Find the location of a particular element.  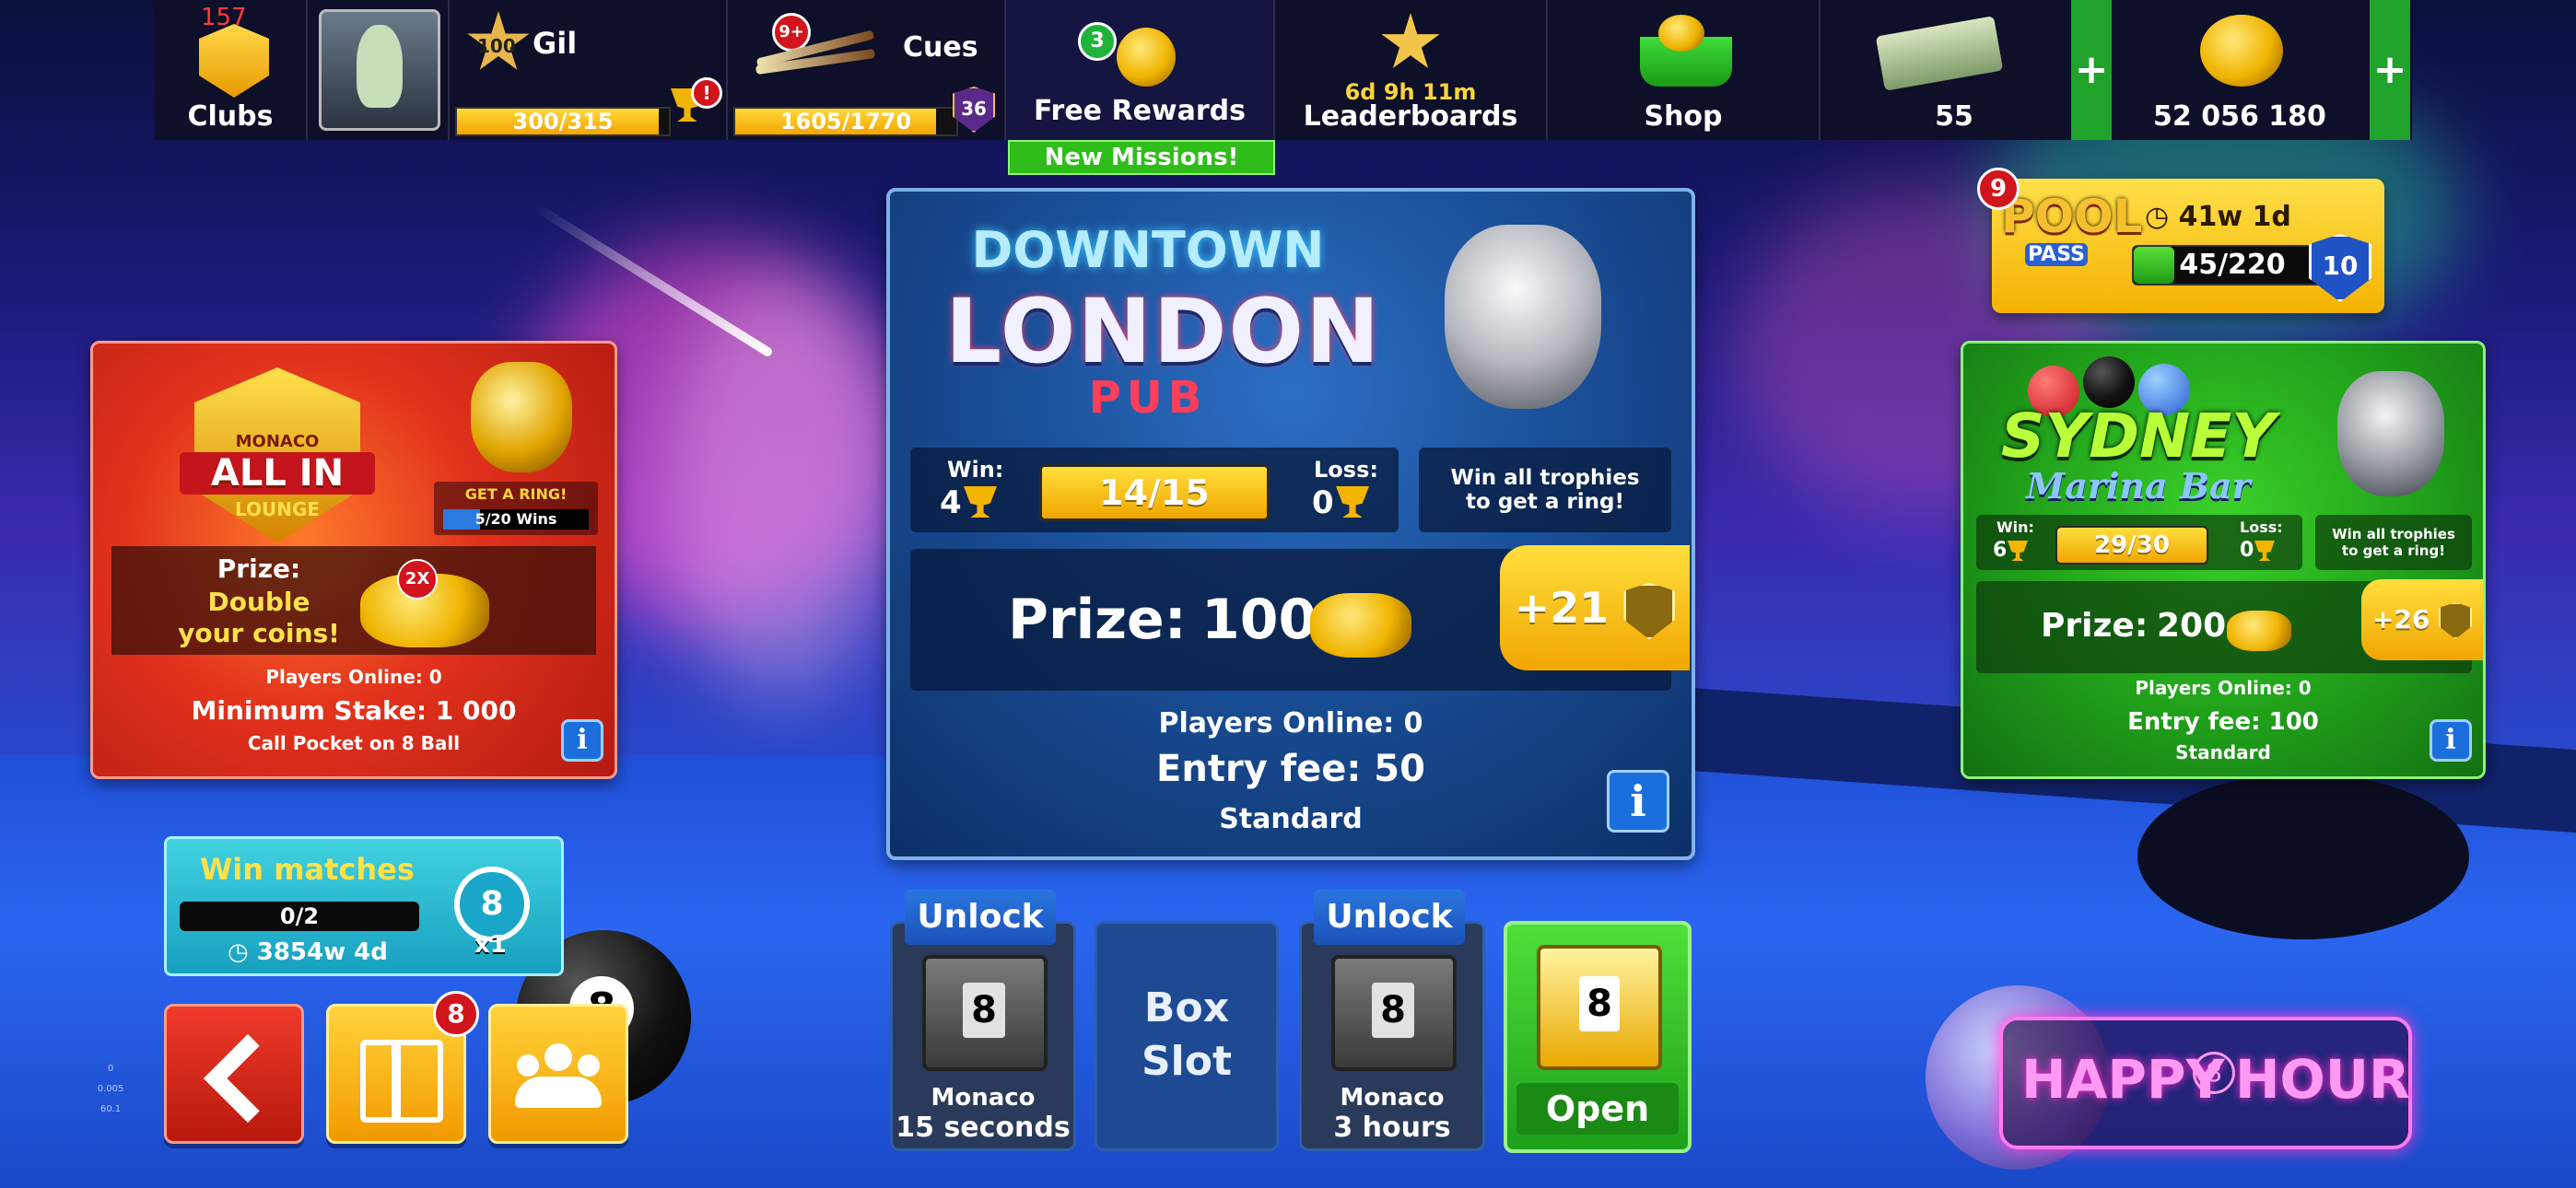

happy-hour-right: HOUR is located at coordinates (2322, 1079).